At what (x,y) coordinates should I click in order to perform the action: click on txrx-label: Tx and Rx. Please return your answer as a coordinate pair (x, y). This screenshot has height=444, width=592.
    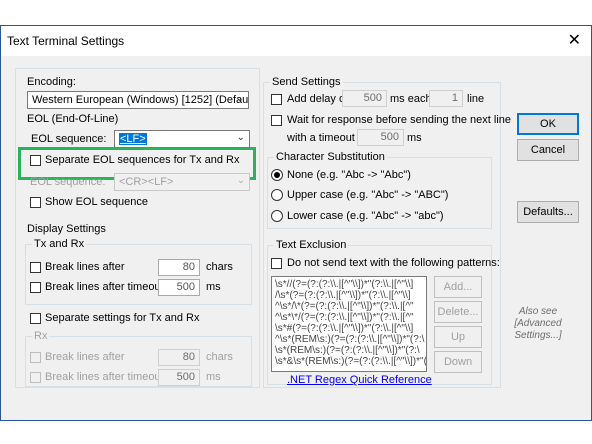
    Looking at the image, I should click on (59, 244).